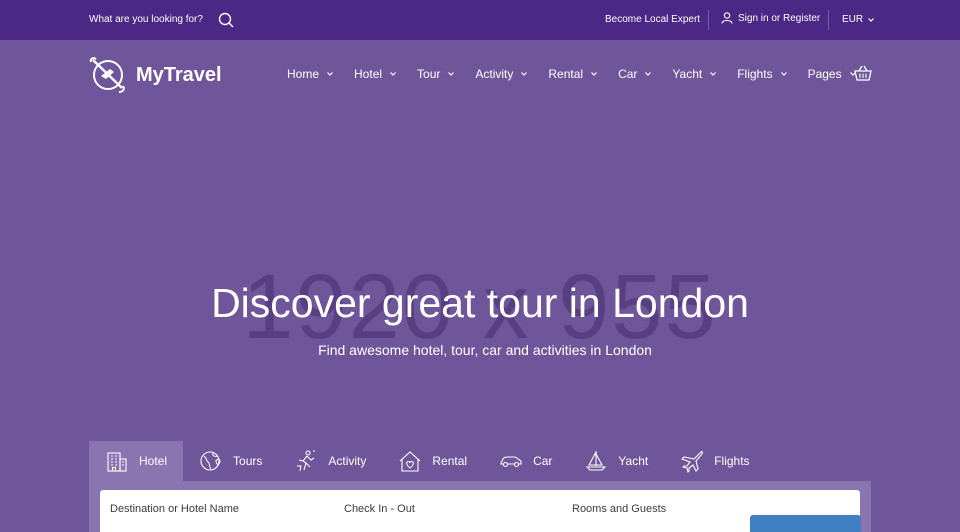  What do you see at coordinates (136, 461) in the screenshot?
I see `tab-hotel: Hotel` at bounding box center [136, 461].